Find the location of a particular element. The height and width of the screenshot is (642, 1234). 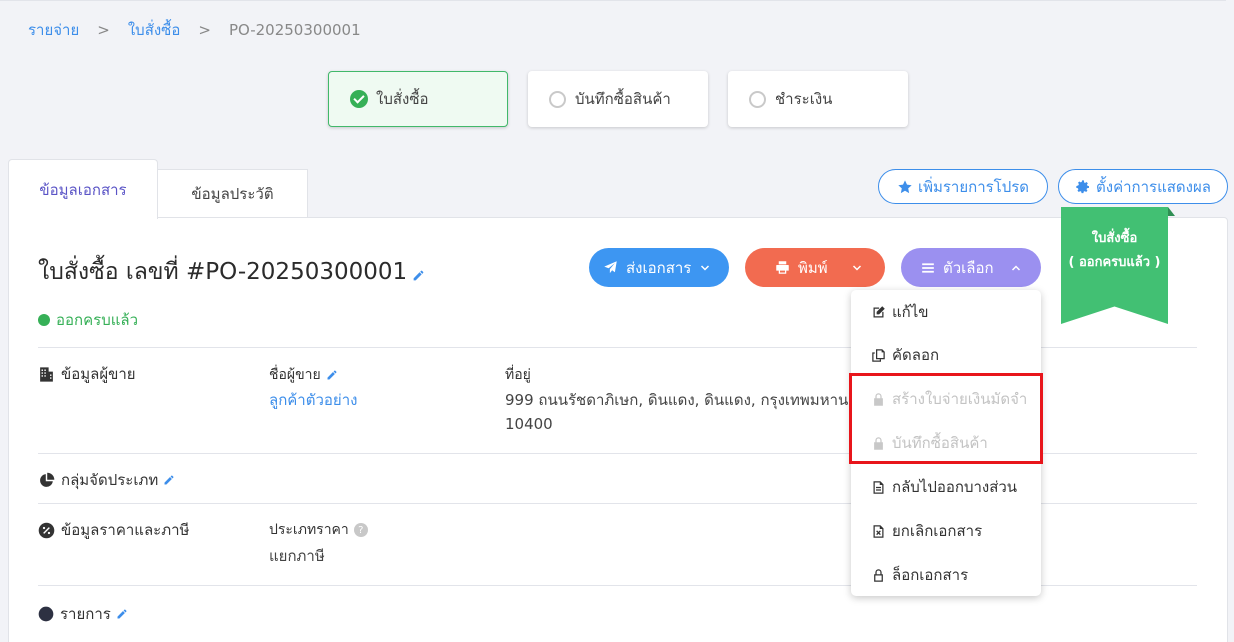

top-border is located at coordinates (613, 0).